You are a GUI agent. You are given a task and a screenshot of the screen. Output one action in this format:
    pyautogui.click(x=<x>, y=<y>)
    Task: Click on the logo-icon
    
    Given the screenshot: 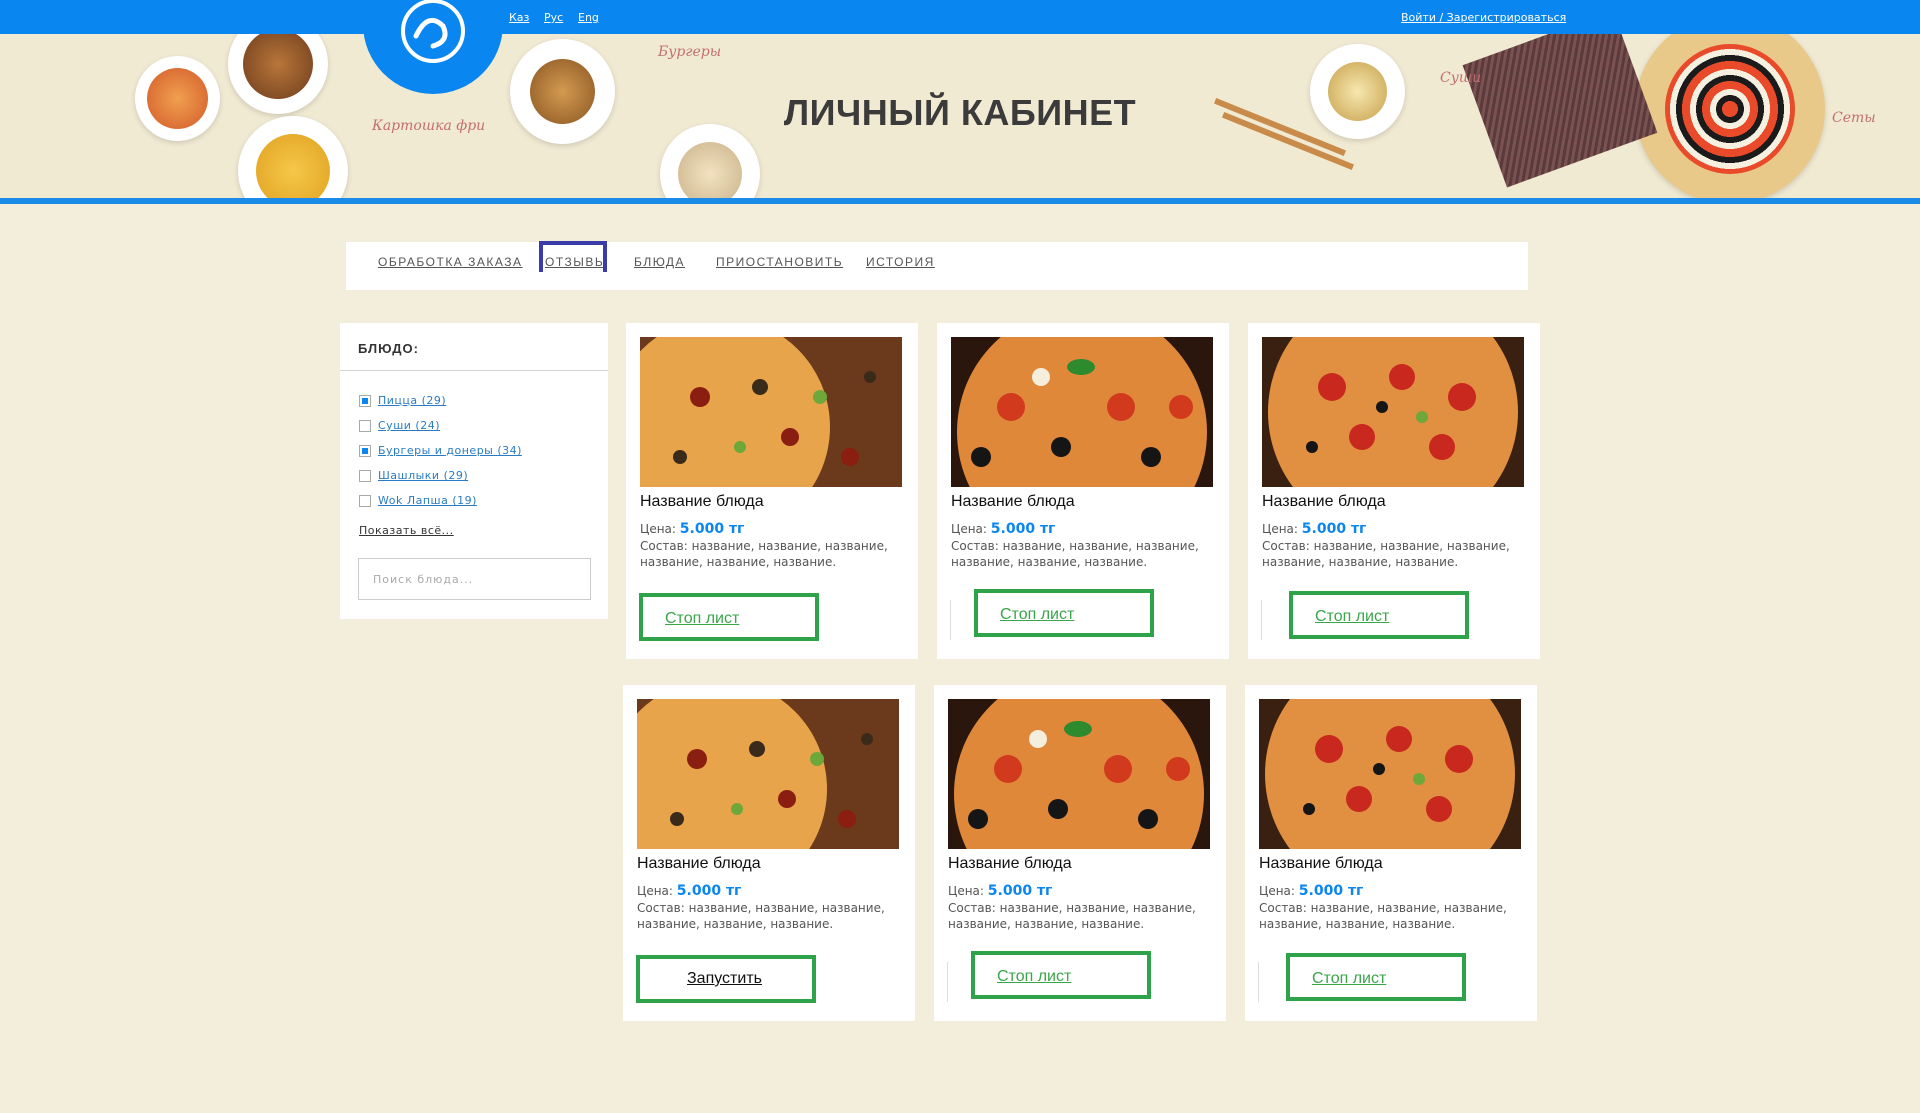 What is the action you would take?
    pyautogui.click(x=433, y=31)
    